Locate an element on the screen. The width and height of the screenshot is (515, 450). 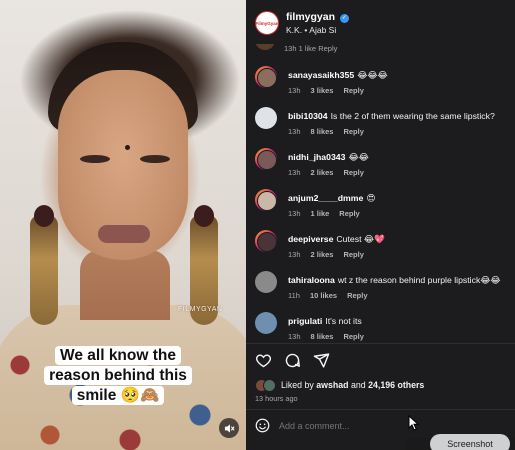
verified-badge-icon: ✓ is located at coordinates (344, 18).